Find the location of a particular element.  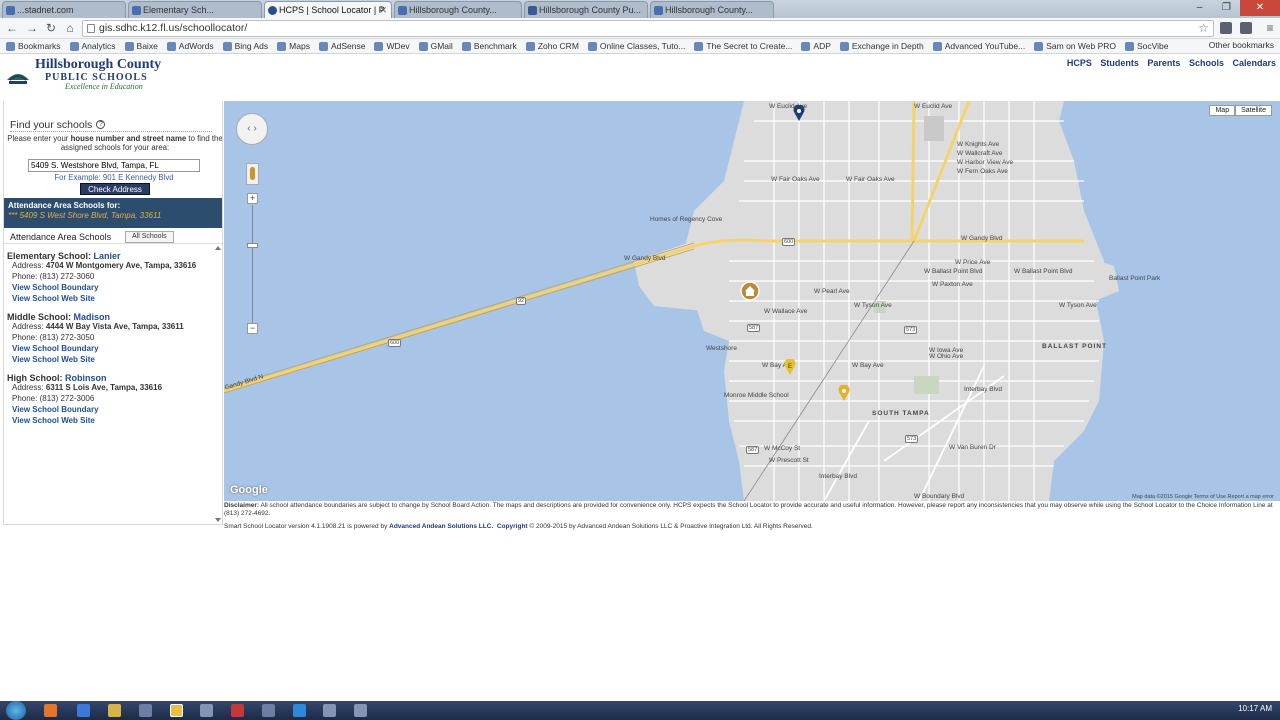

chrome-icon is located at coordinates (176, 710).